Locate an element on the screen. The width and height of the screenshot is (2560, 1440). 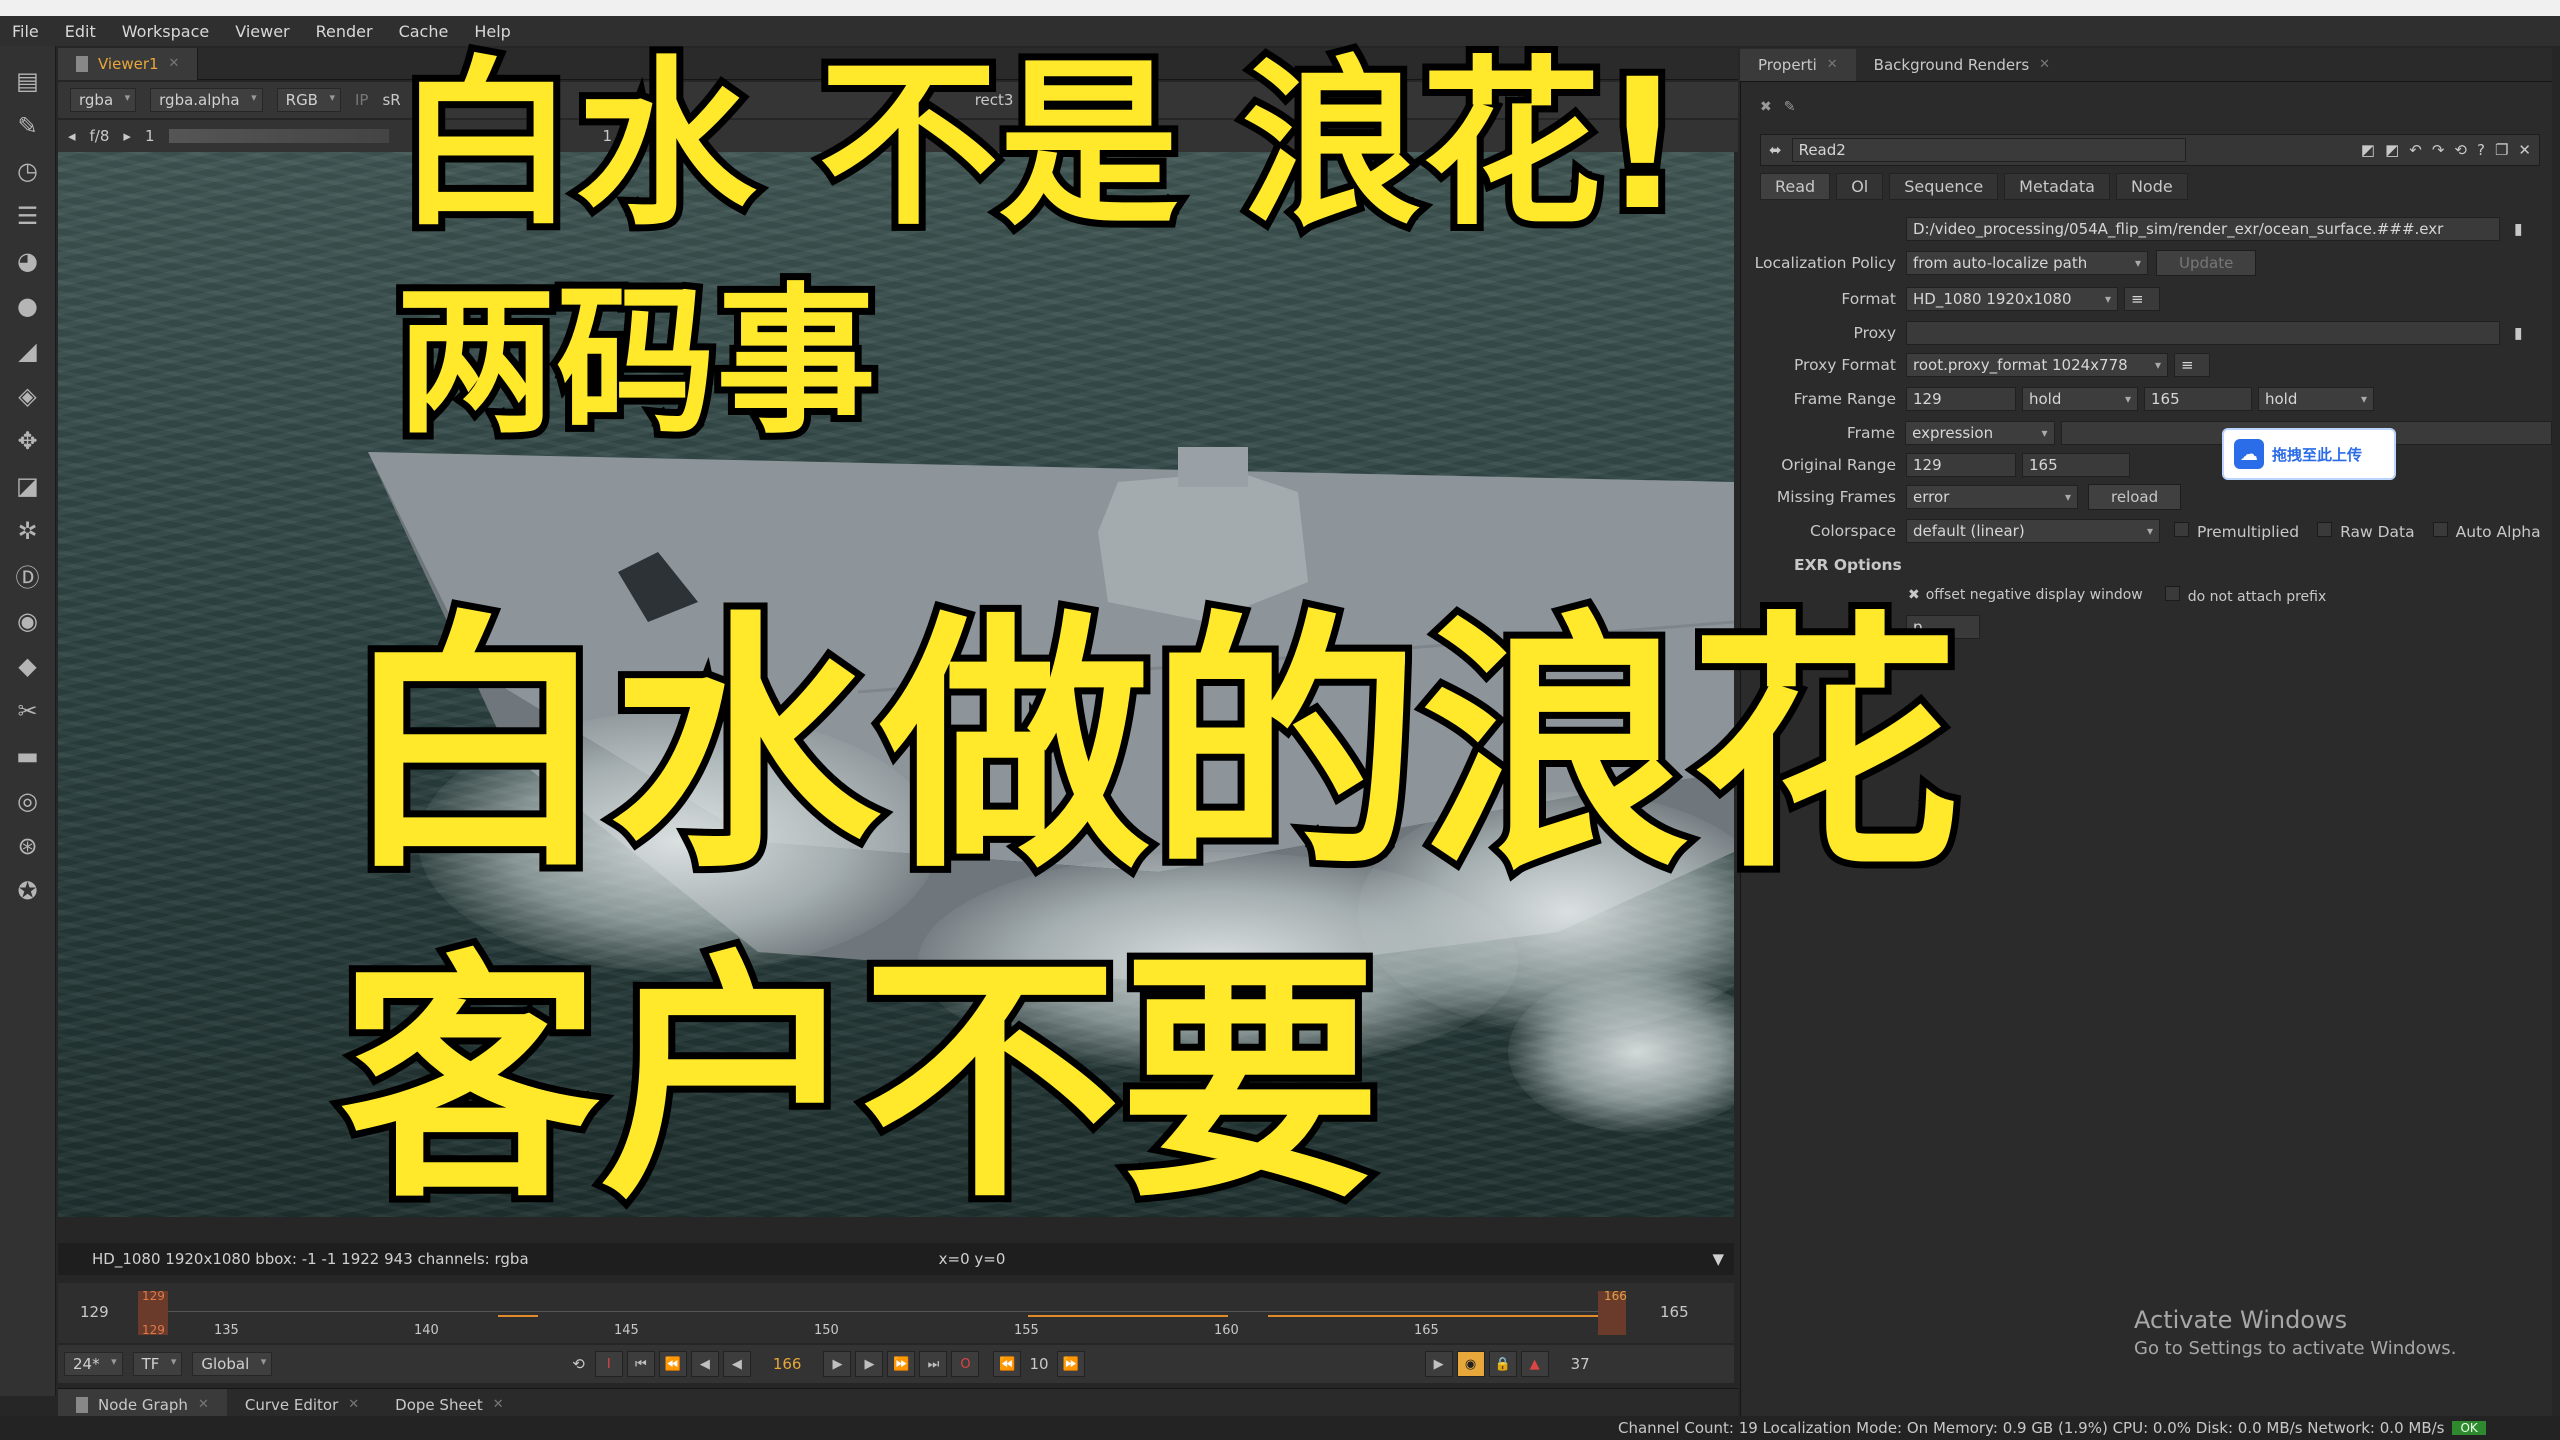
alpha-dropdown: rgba.alpha is located at coordinates (206, 100).